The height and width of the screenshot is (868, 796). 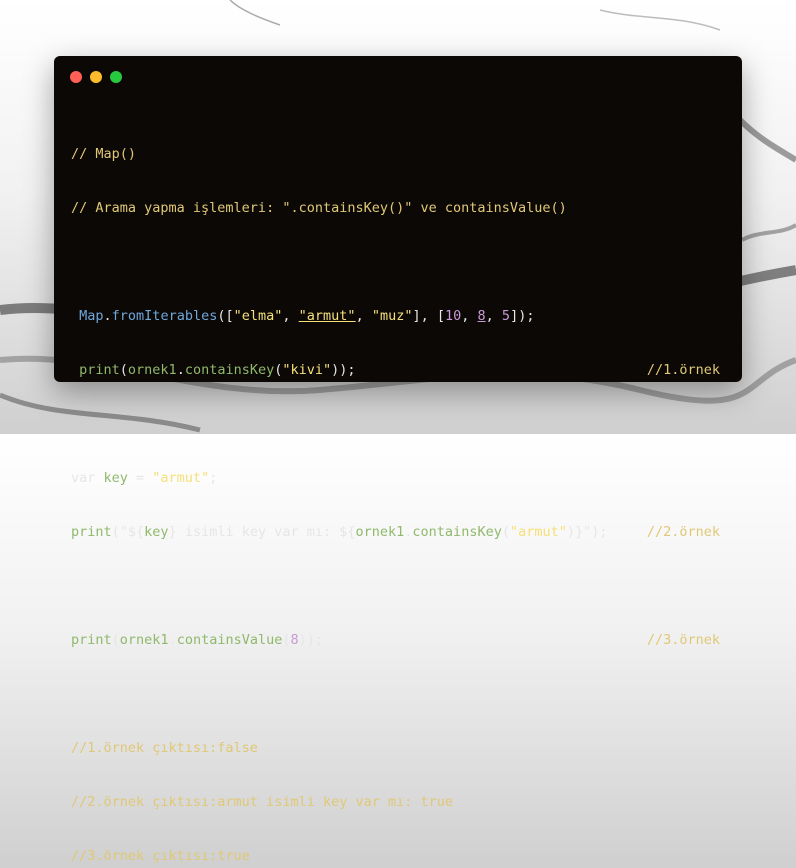 I want to click on code-line-1: // Map(), so click(x=398, y=154).